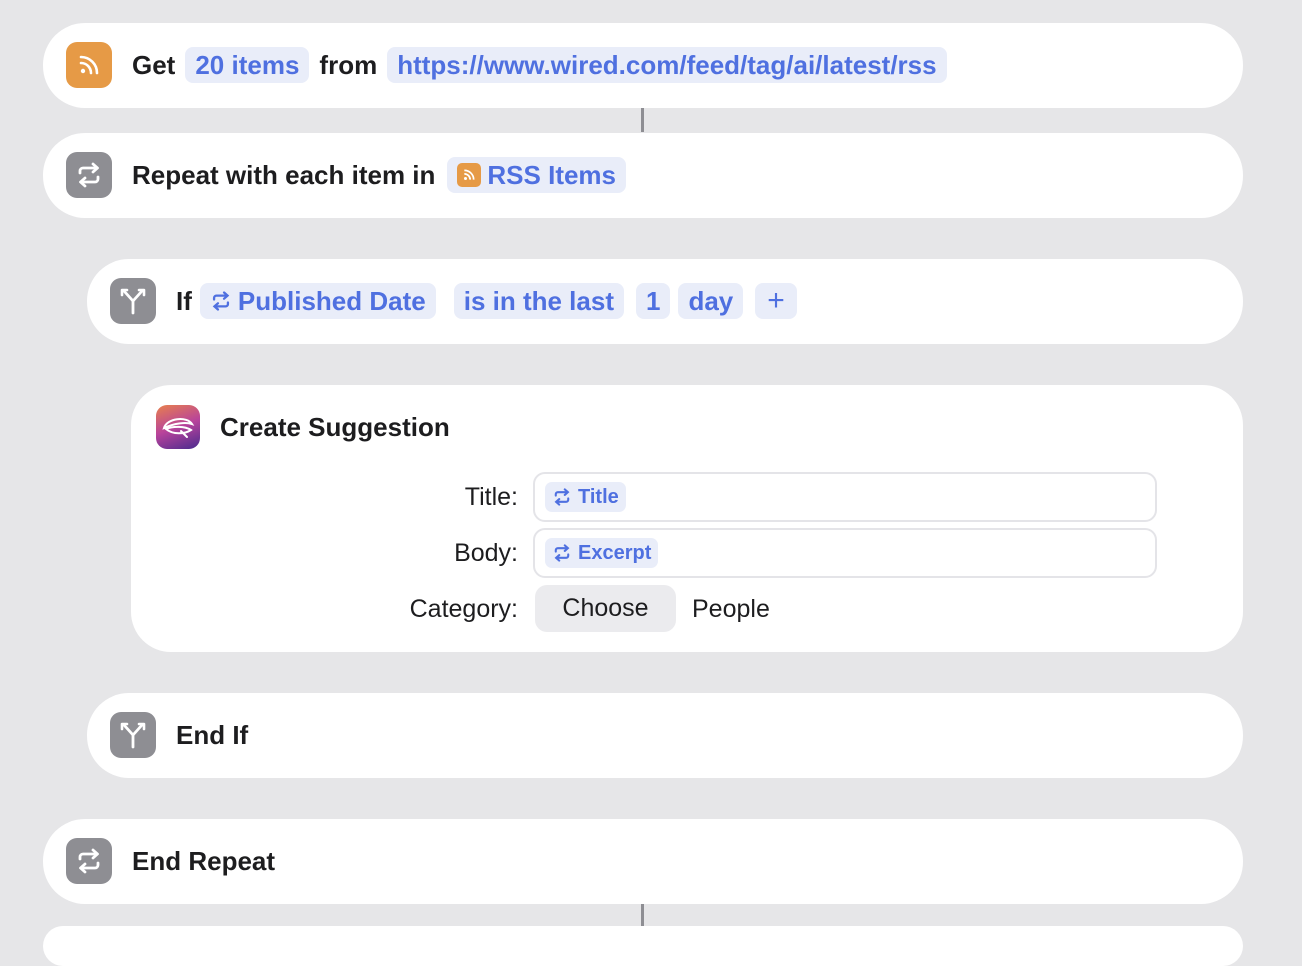  I want to click on end-if-row: End If, so click(179, 735).